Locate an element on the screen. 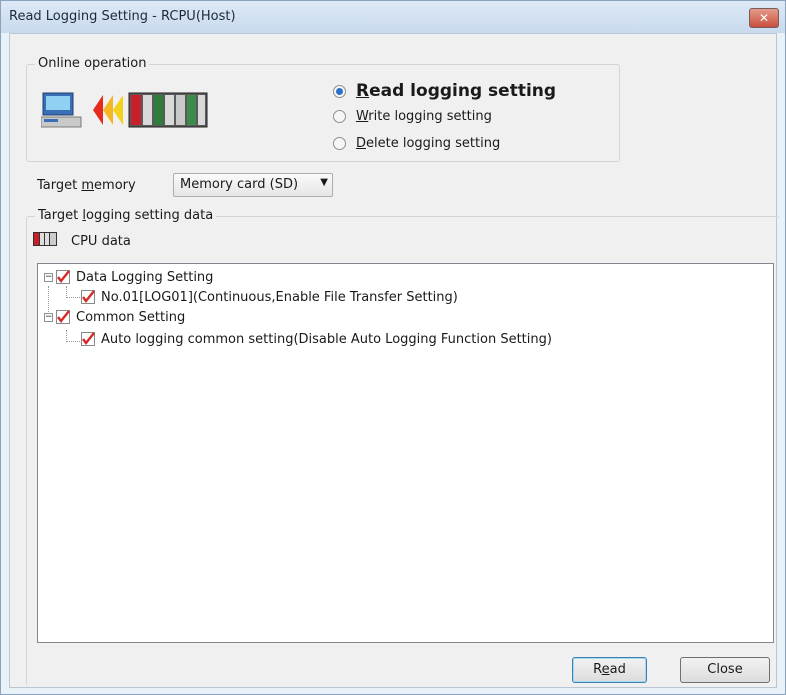  cpu-data-label: CPU data is located at coordinates (101, 241).